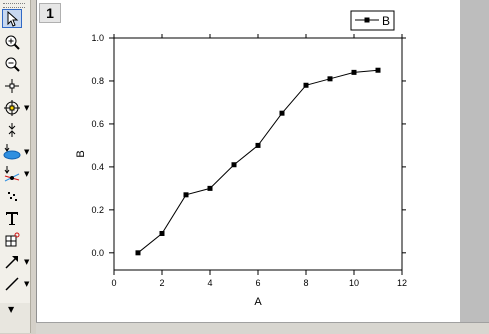 This screenshot has width=489, height=334. I want to click on legend-label: B, so click(386, 21).